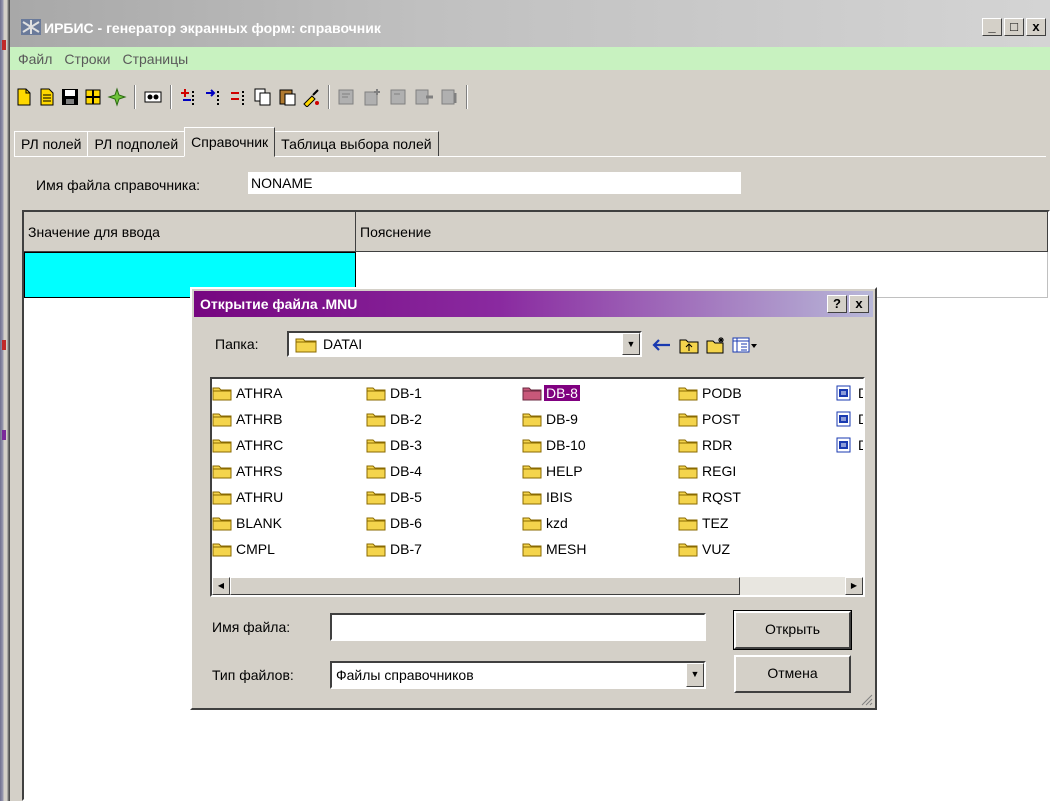 This screenshot has height=807, width=1050. Describe the element at coordinates (221, 586) in the screenshot. I see `scroll-left-arrow: ◀` at that location.